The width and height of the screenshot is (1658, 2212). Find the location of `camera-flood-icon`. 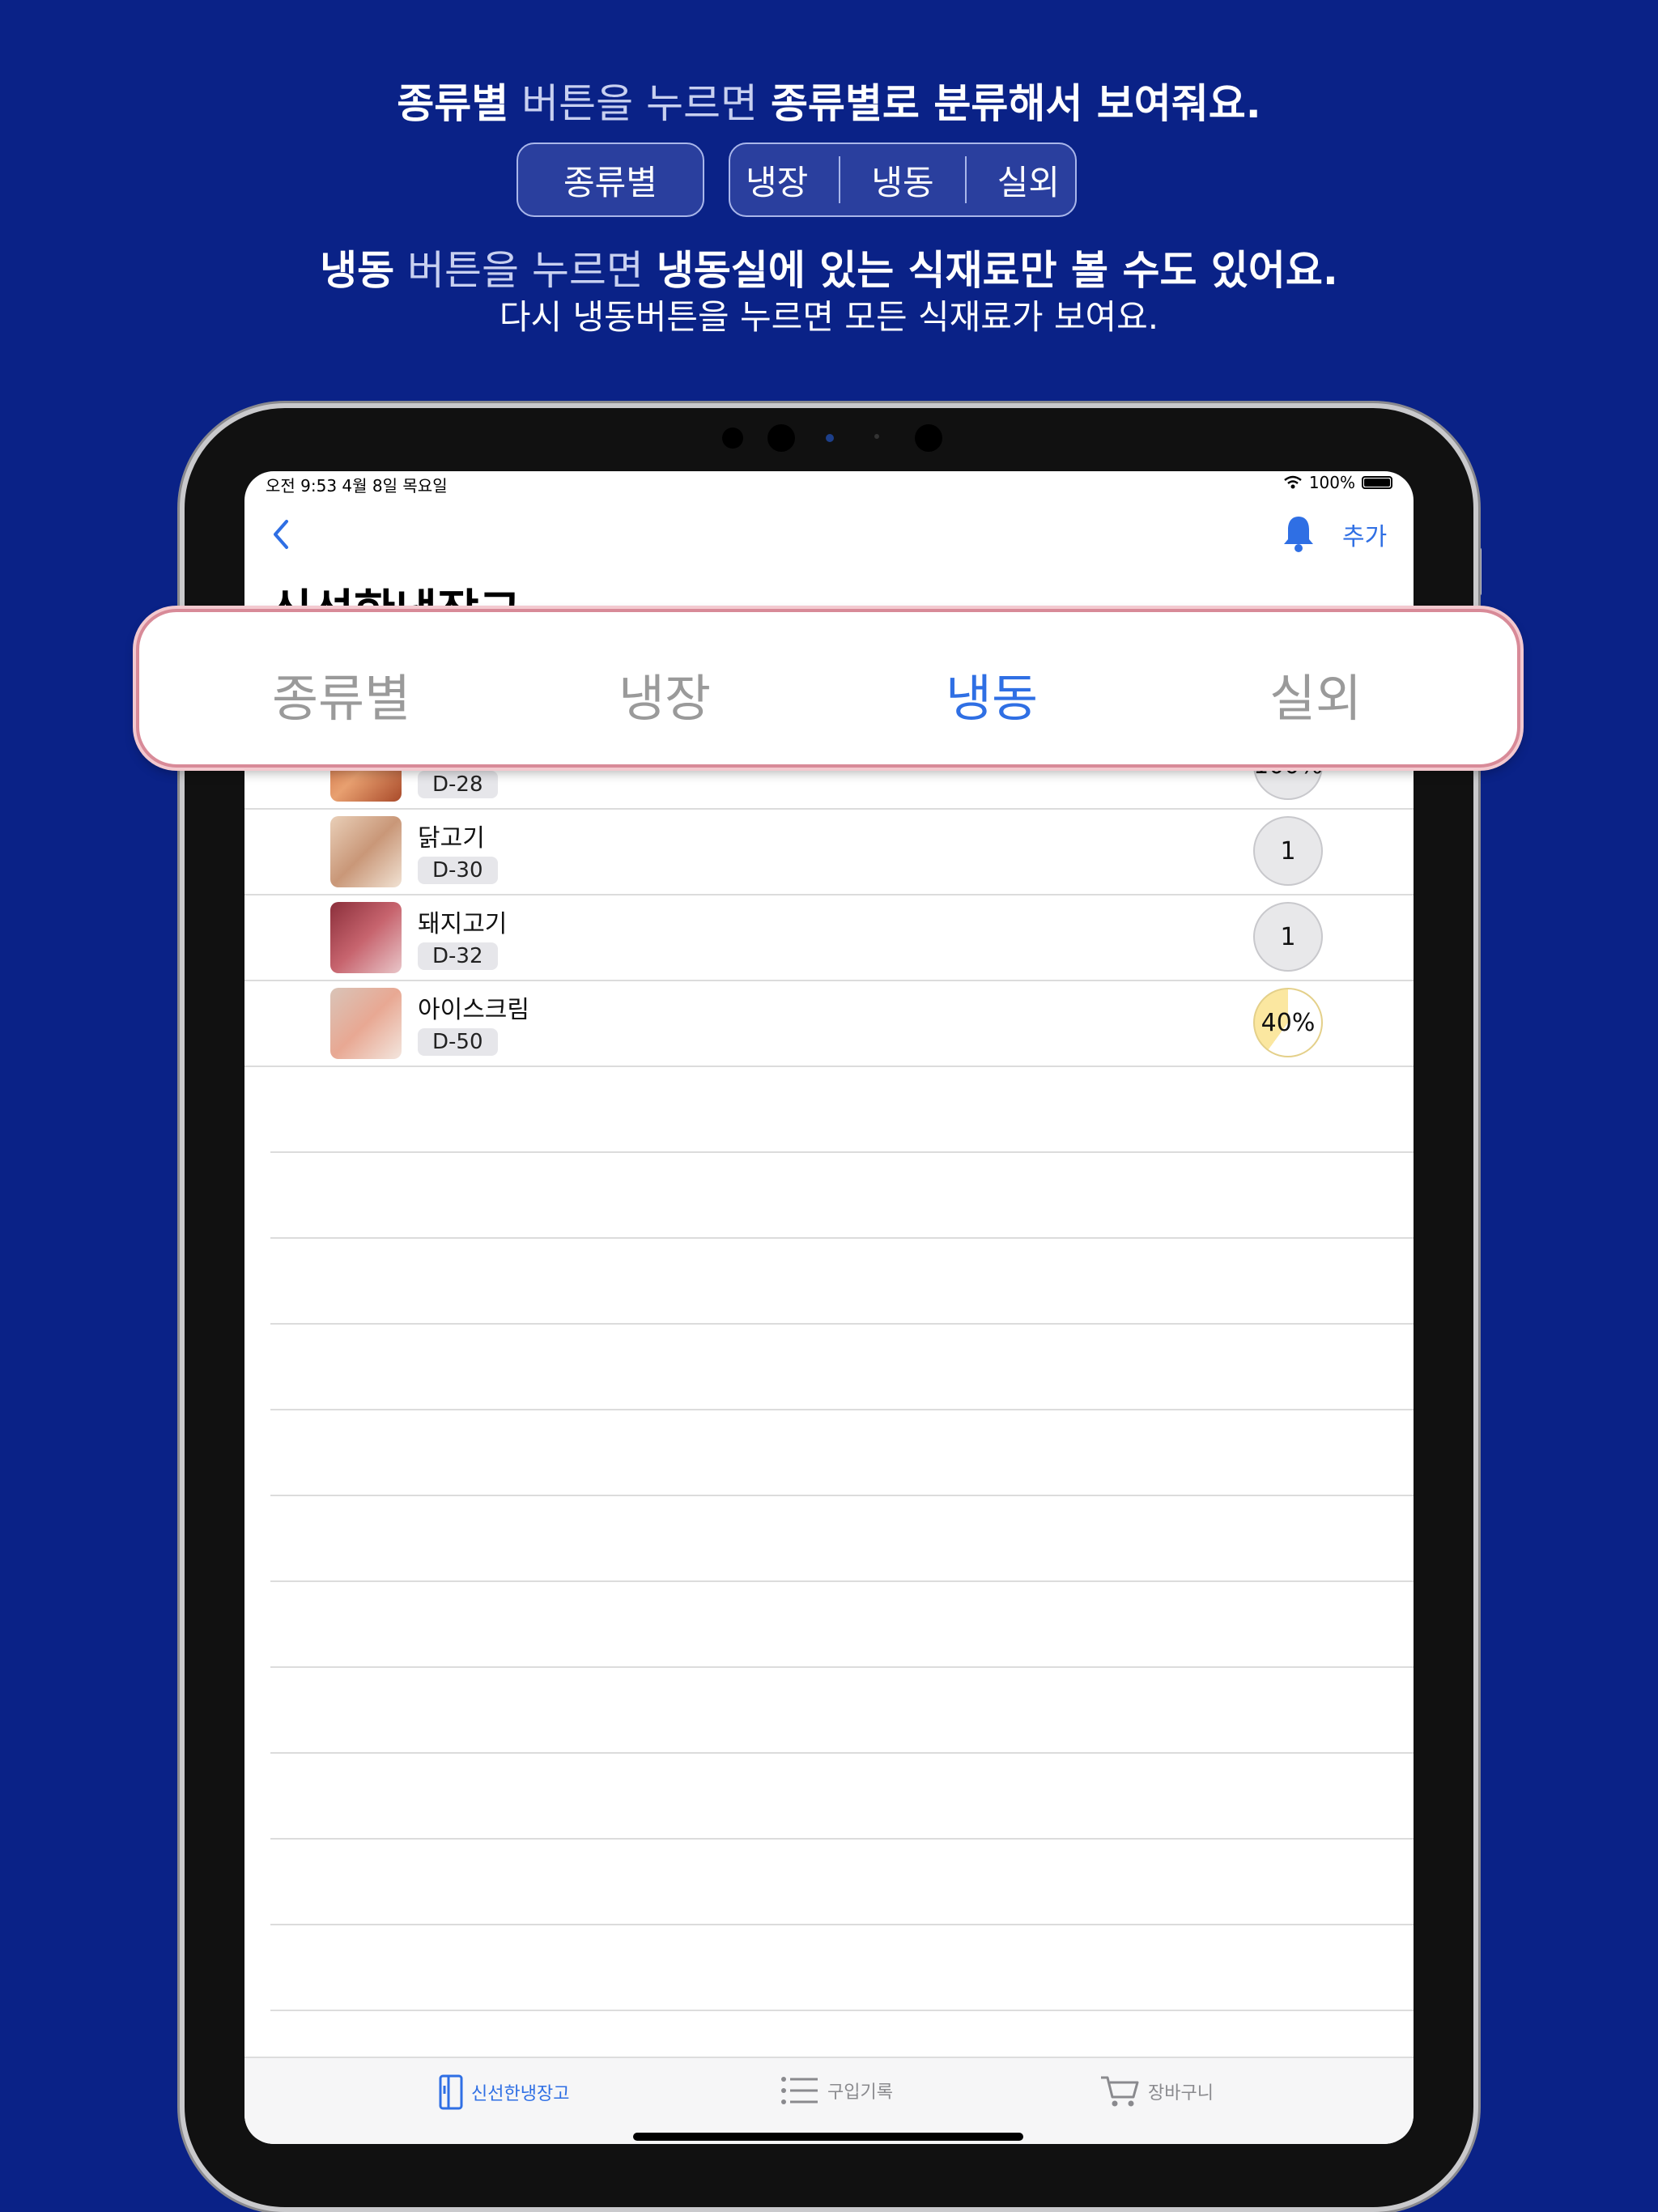

camera-flood-icon is located at coordinates (876, 437).